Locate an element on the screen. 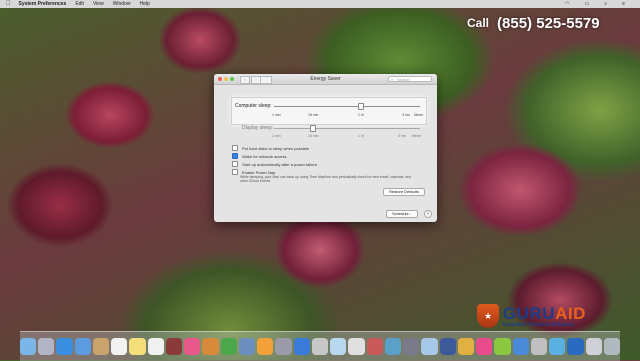 The image size is (640, 361). menu-help: Help is located at coordinates (144, 4).